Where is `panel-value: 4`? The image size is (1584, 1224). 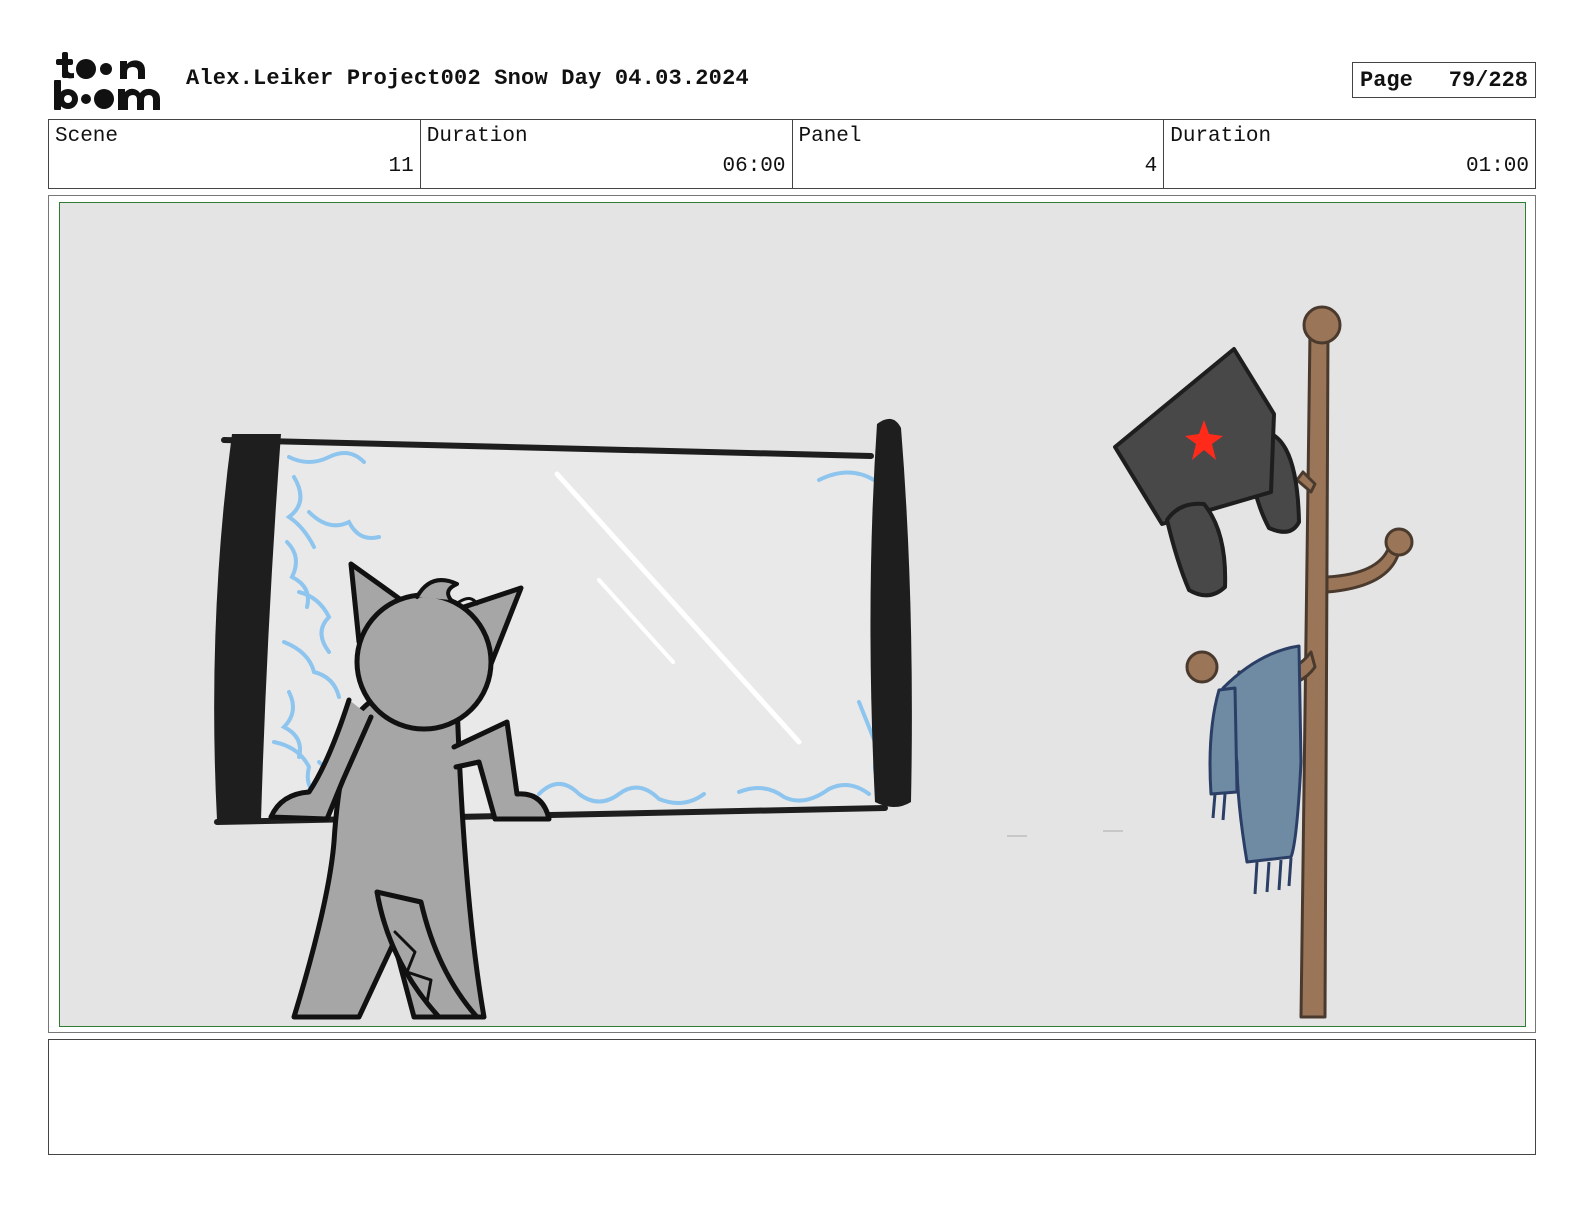 panel-value: 4 is located at coordinates (1151, 166).